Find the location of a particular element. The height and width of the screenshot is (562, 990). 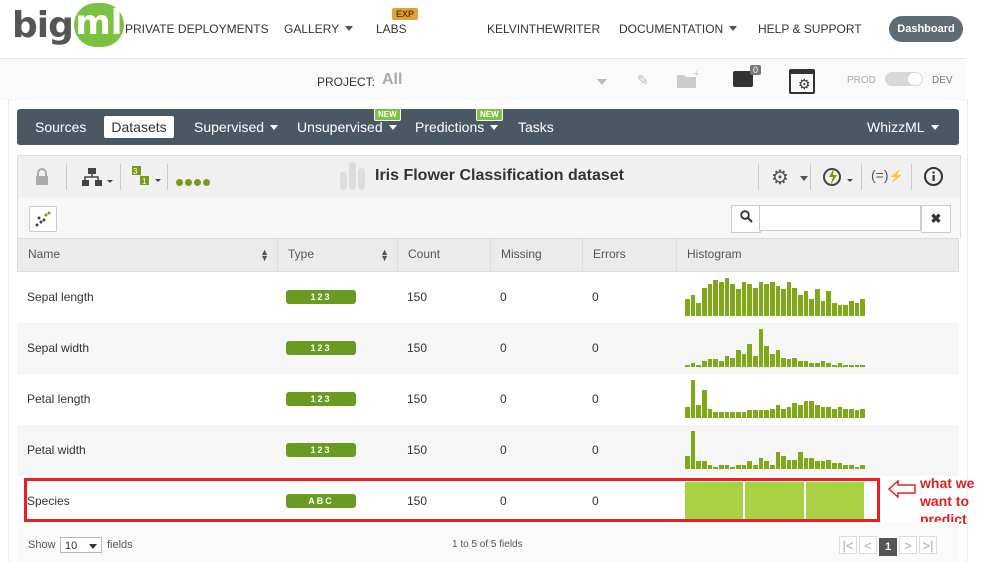

lock-icon is located at coordinates (42, 176).